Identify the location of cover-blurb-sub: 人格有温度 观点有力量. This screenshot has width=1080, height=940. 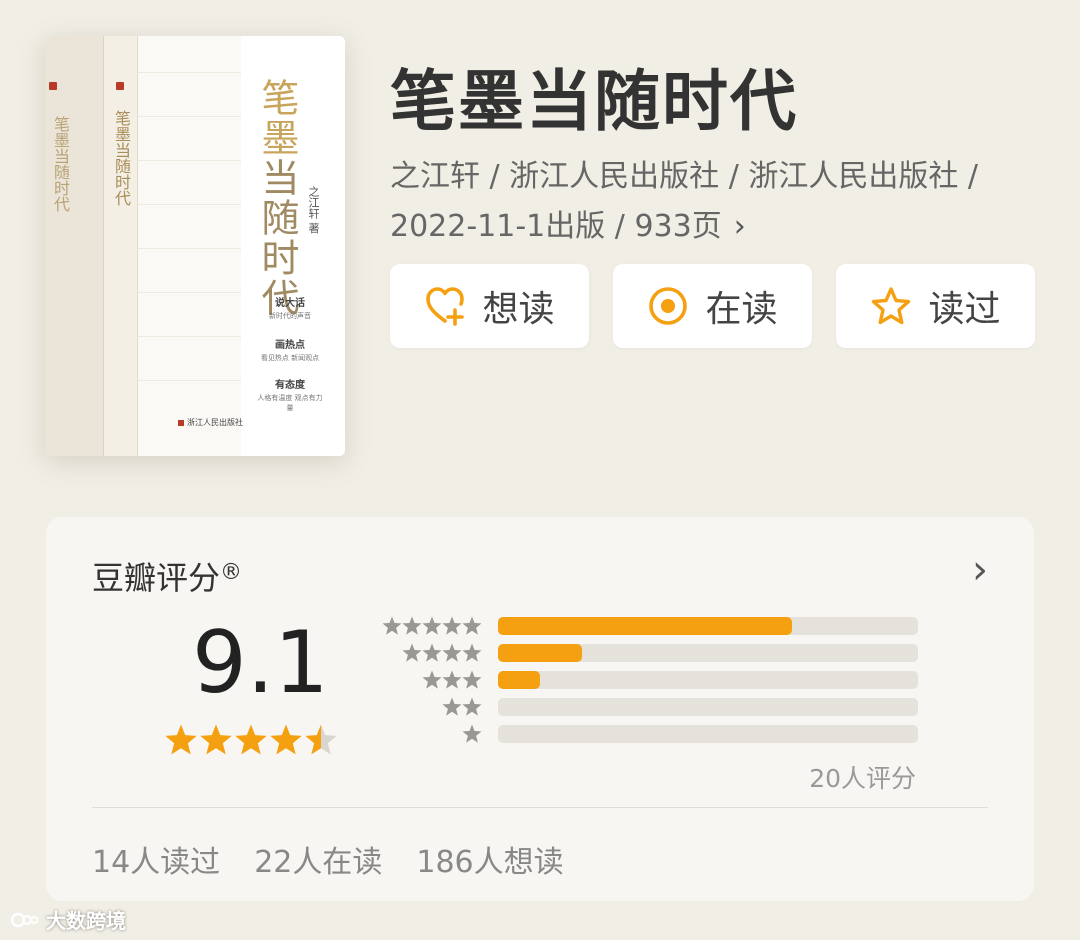
(290, 403).